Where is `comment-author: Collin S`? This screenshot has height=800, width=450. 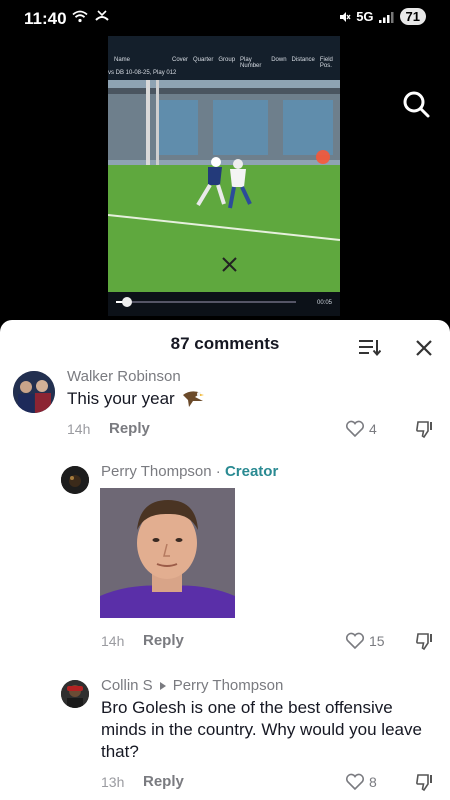 comment-author: Collin S is located at coordinates (127, 685).